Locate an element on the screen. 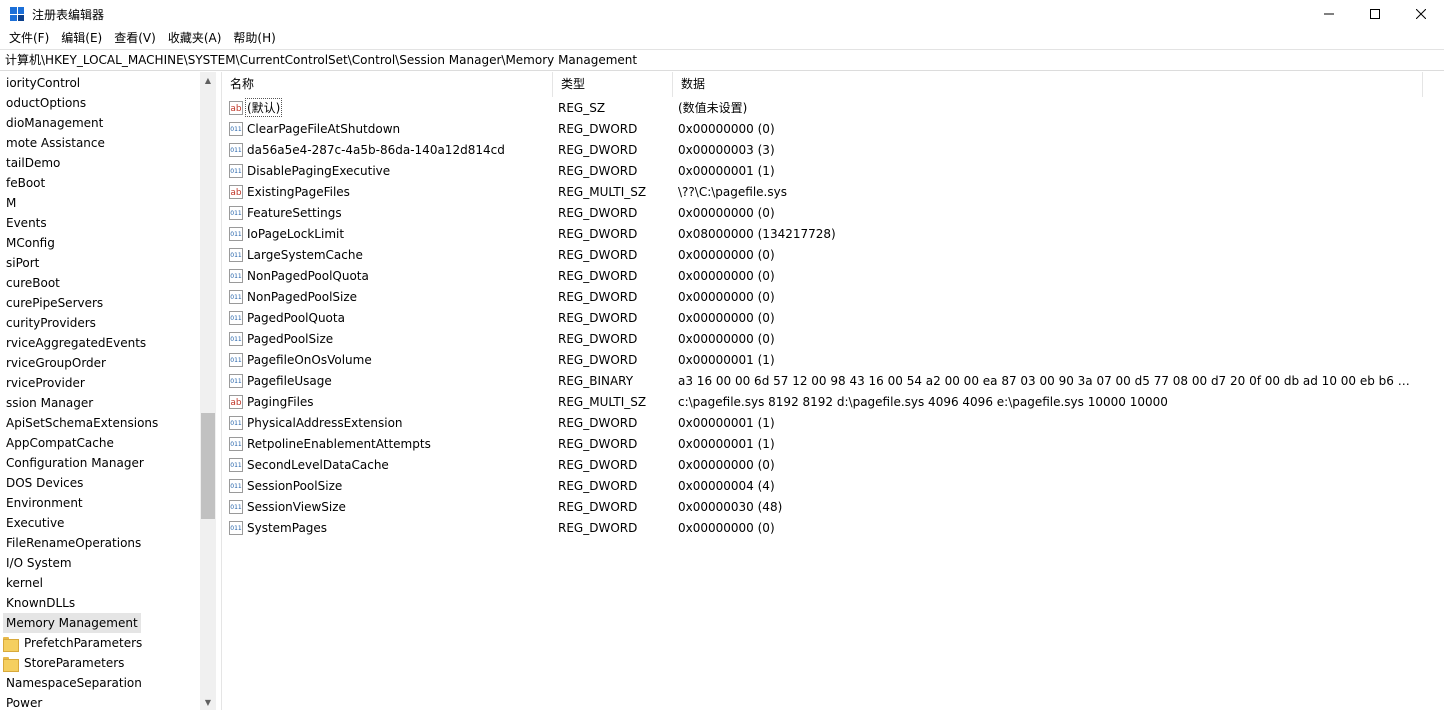  tree-item: I/O System is located at coordinates (100, 563).